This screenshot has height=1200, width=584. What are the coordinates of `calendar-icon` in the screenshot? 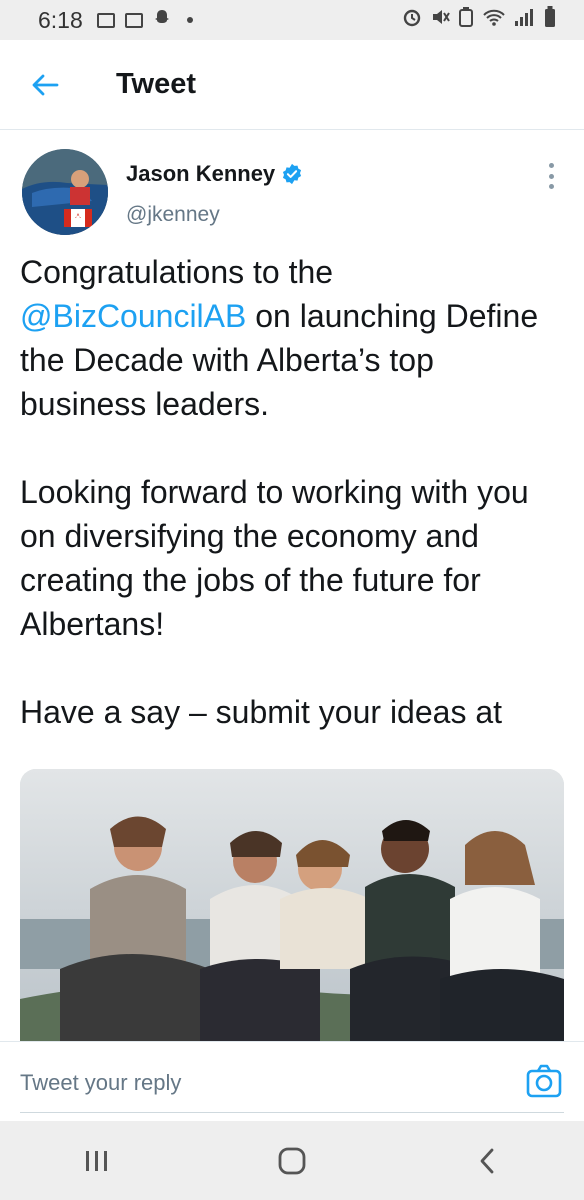 It's located at (105, 20).